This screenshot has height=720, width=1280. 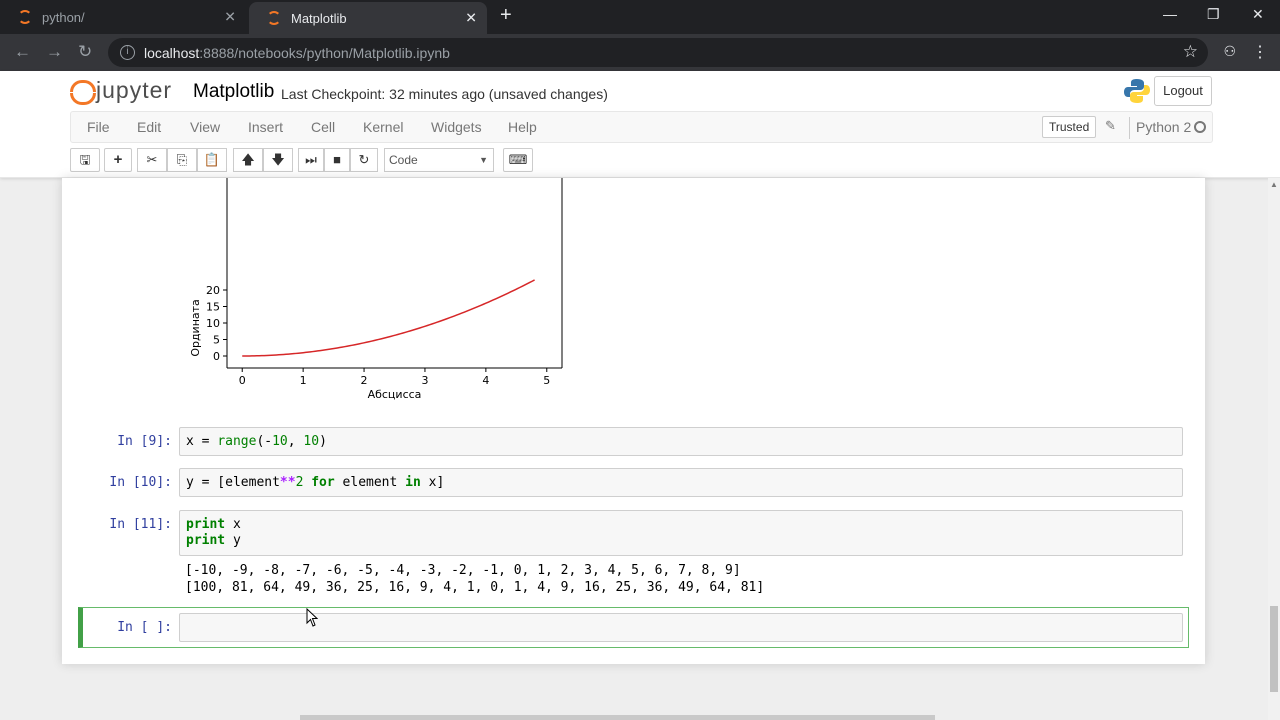 I want to click on jupyter-logo: jupyter, so click(x=121, y=91).